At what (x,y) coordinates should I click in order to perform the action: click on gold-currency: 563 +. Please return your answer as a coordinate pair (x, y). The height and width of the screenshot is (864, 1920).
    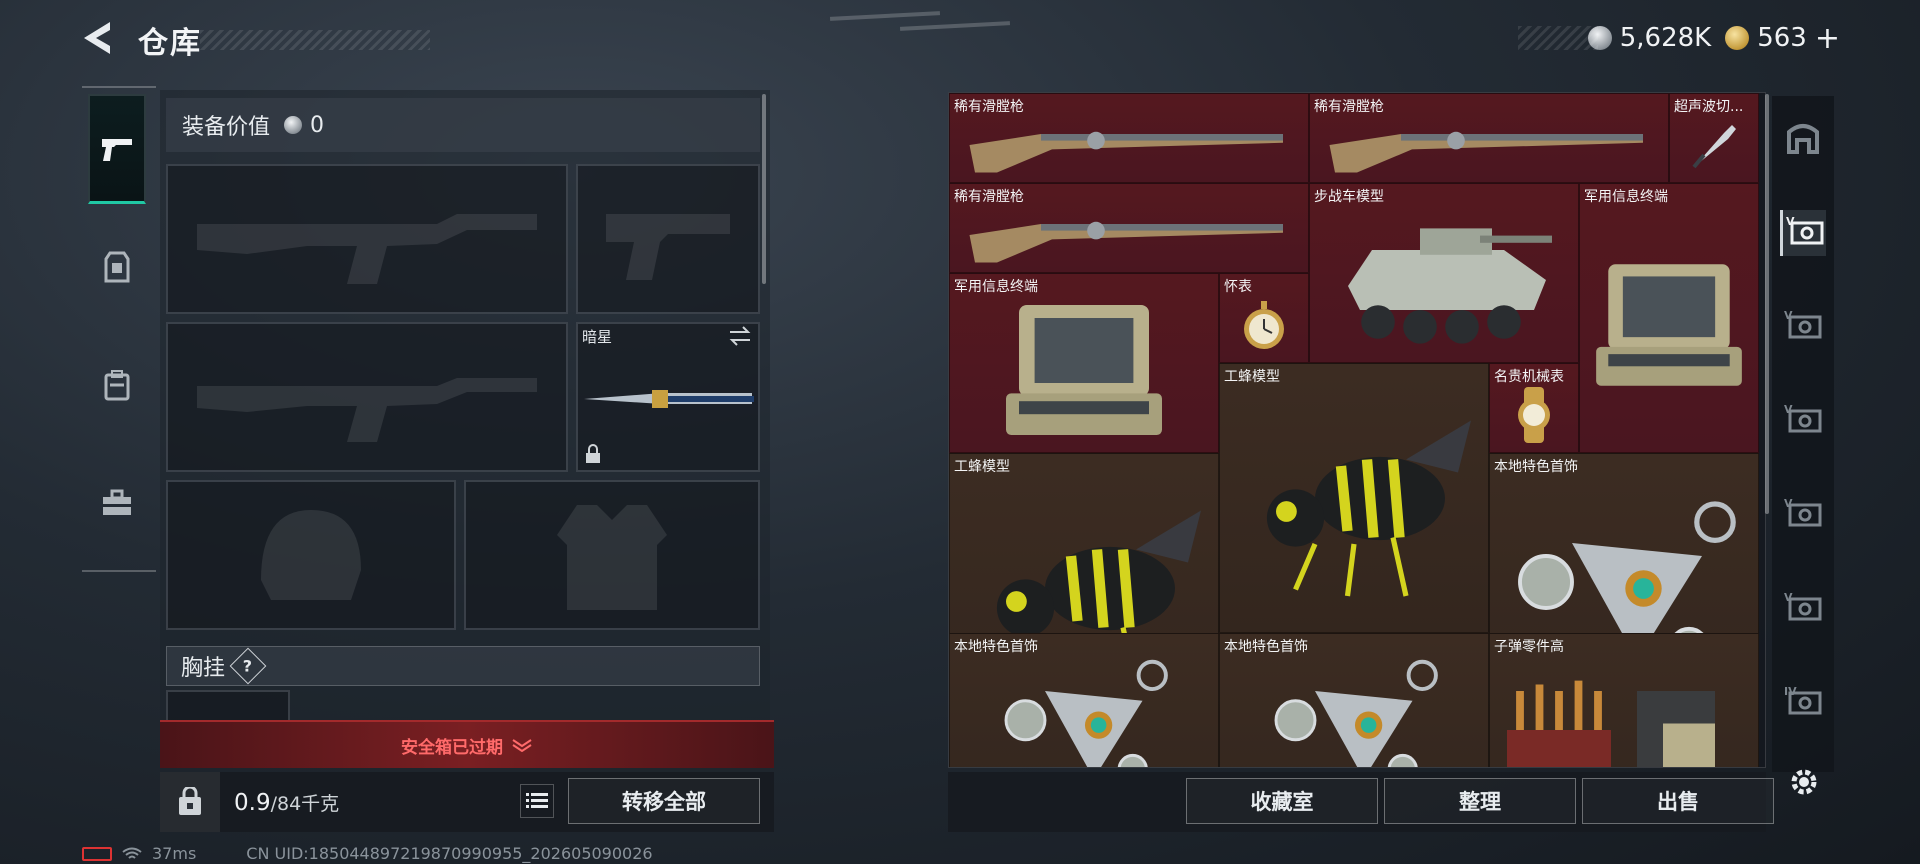
    Looking at the image, I should click on (1782, 38).